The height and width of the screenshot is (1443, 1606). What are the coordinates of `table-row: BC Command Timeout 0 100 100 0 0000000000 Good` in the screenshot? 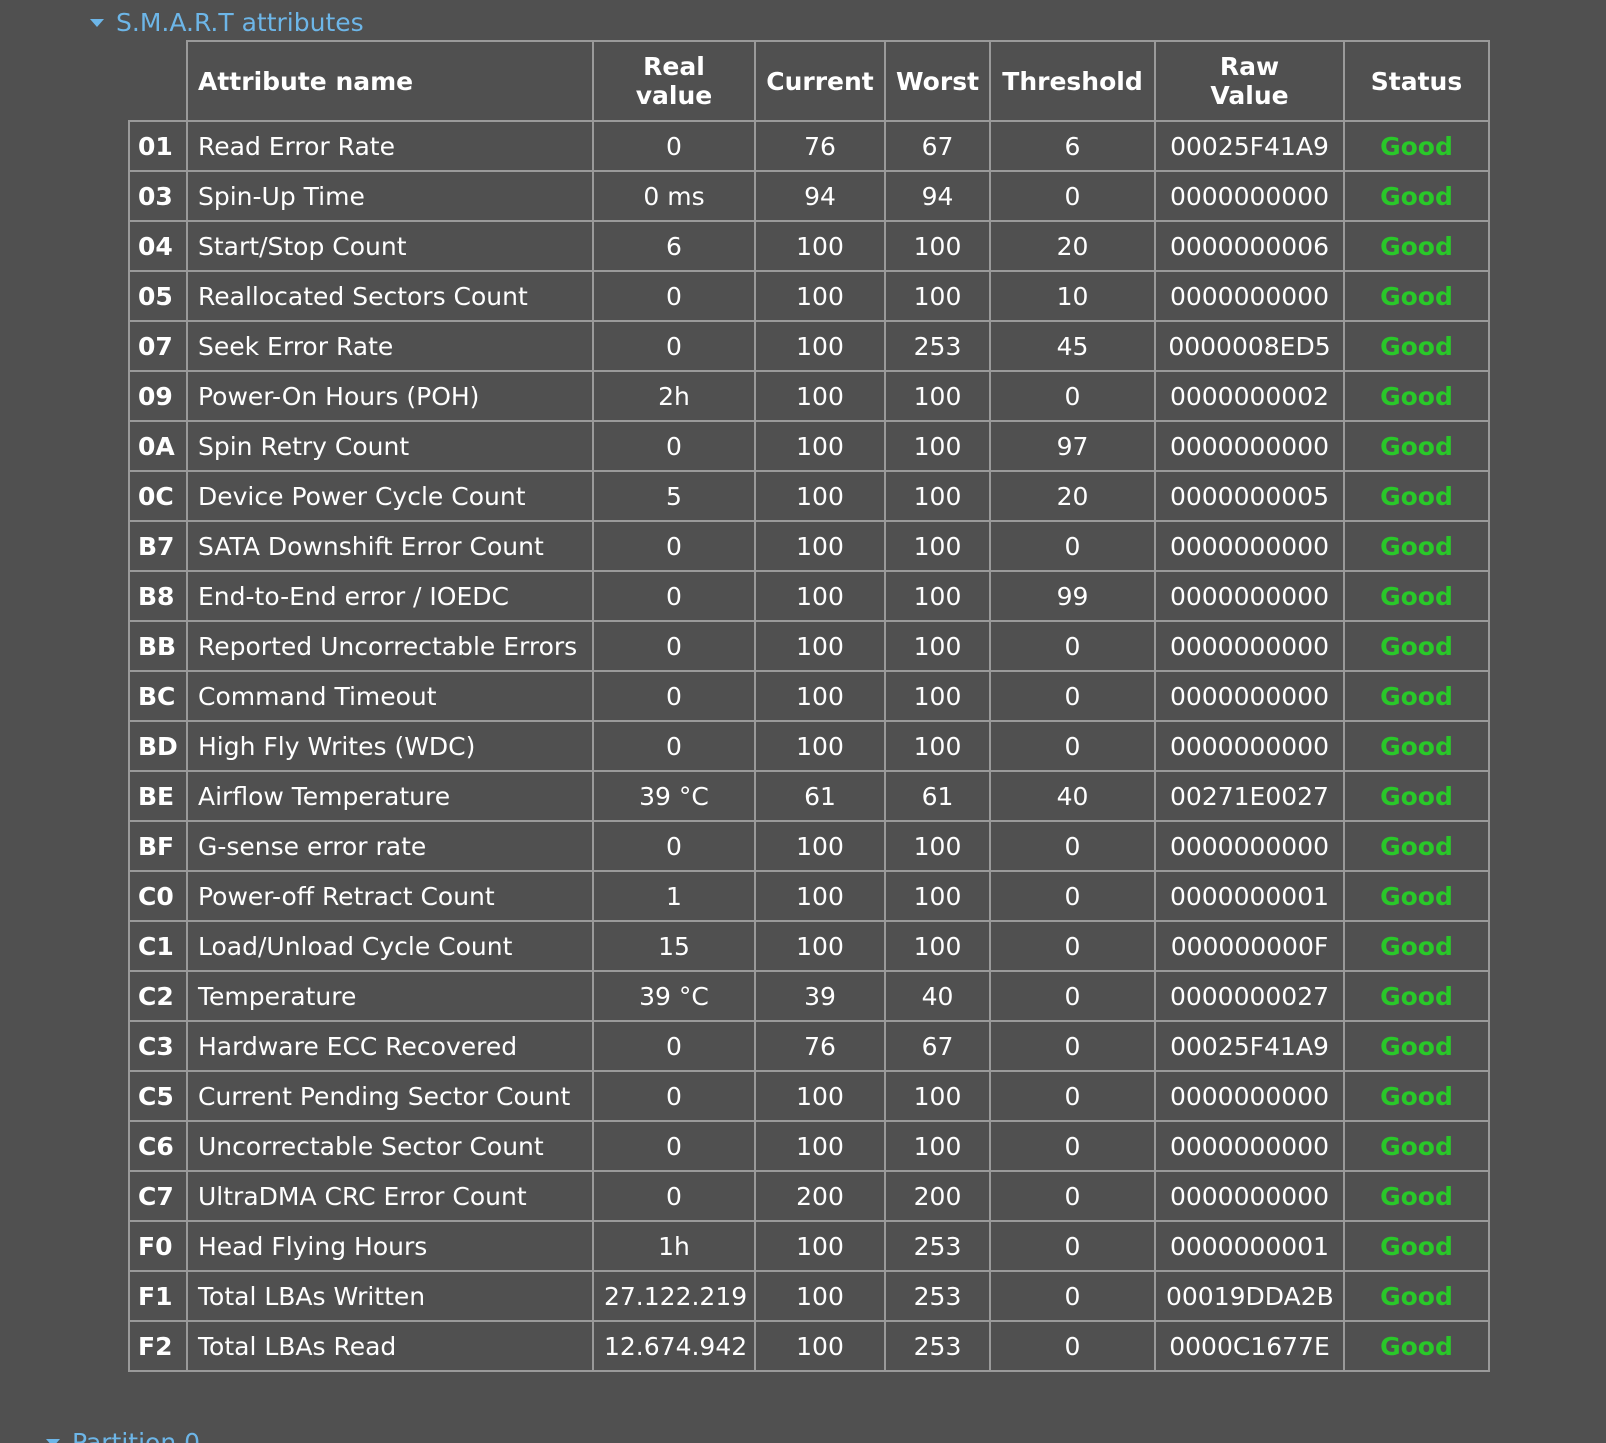 It's located at (809, 696).